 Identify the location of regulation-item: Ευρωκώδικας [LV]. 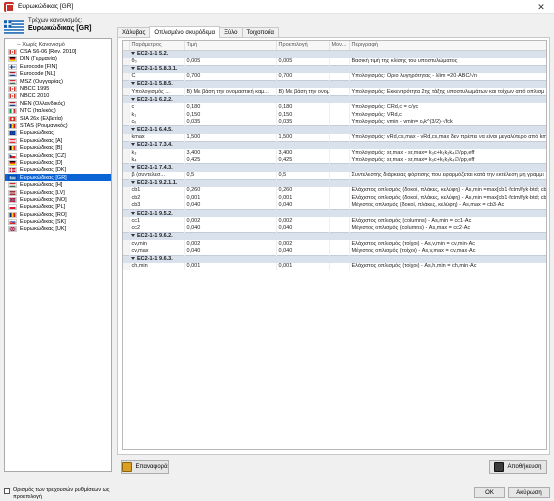
(58, 192).